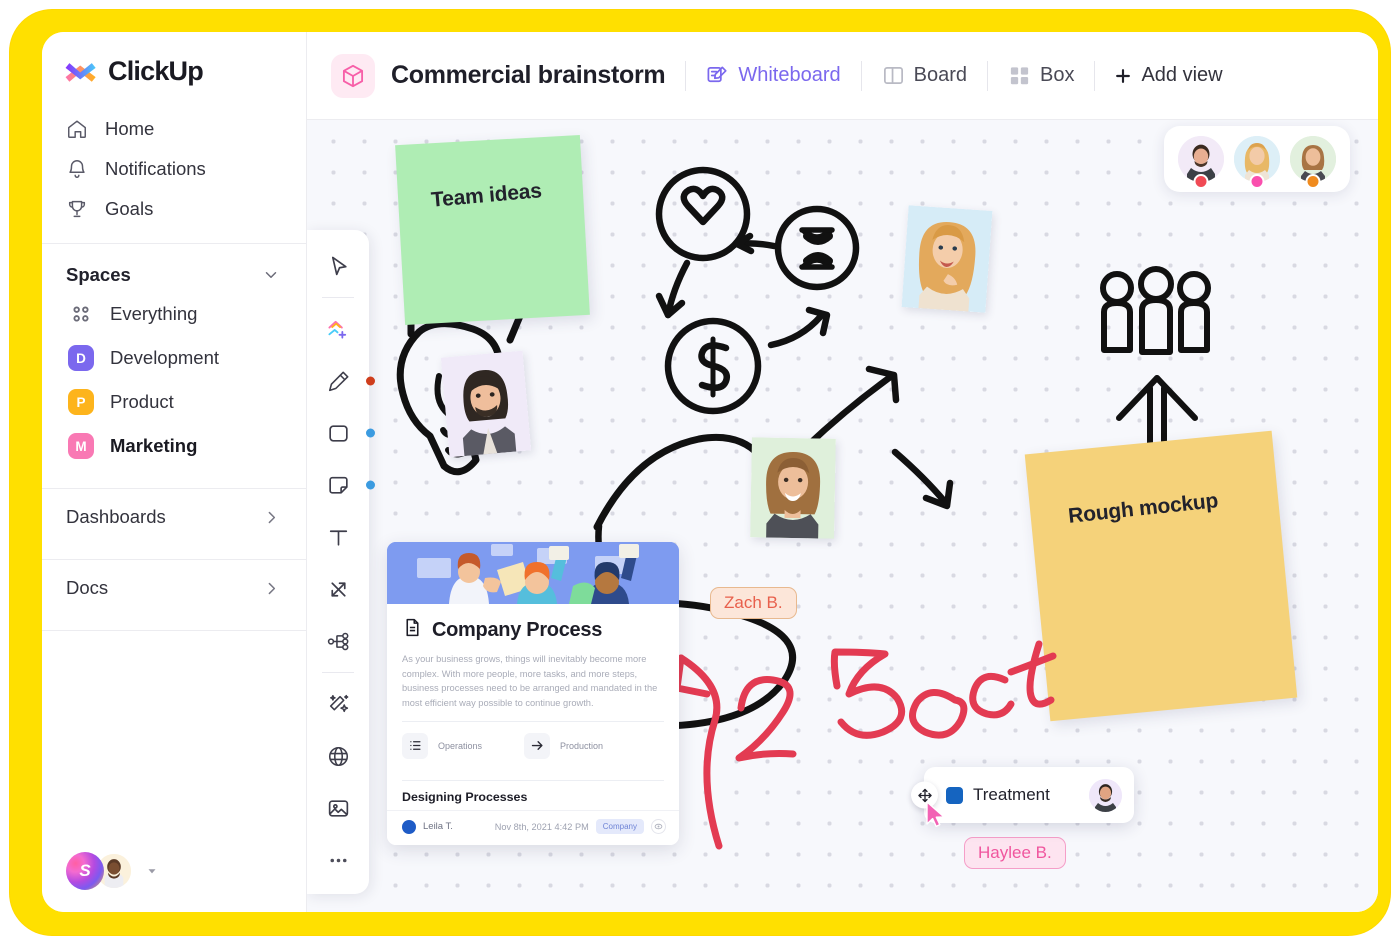 The width and height of the screenshot is (1400, 945). Describe the element at coordinates (1161, 576) in the screenshot. I see `sticky-note-rough-mockup` at that location.